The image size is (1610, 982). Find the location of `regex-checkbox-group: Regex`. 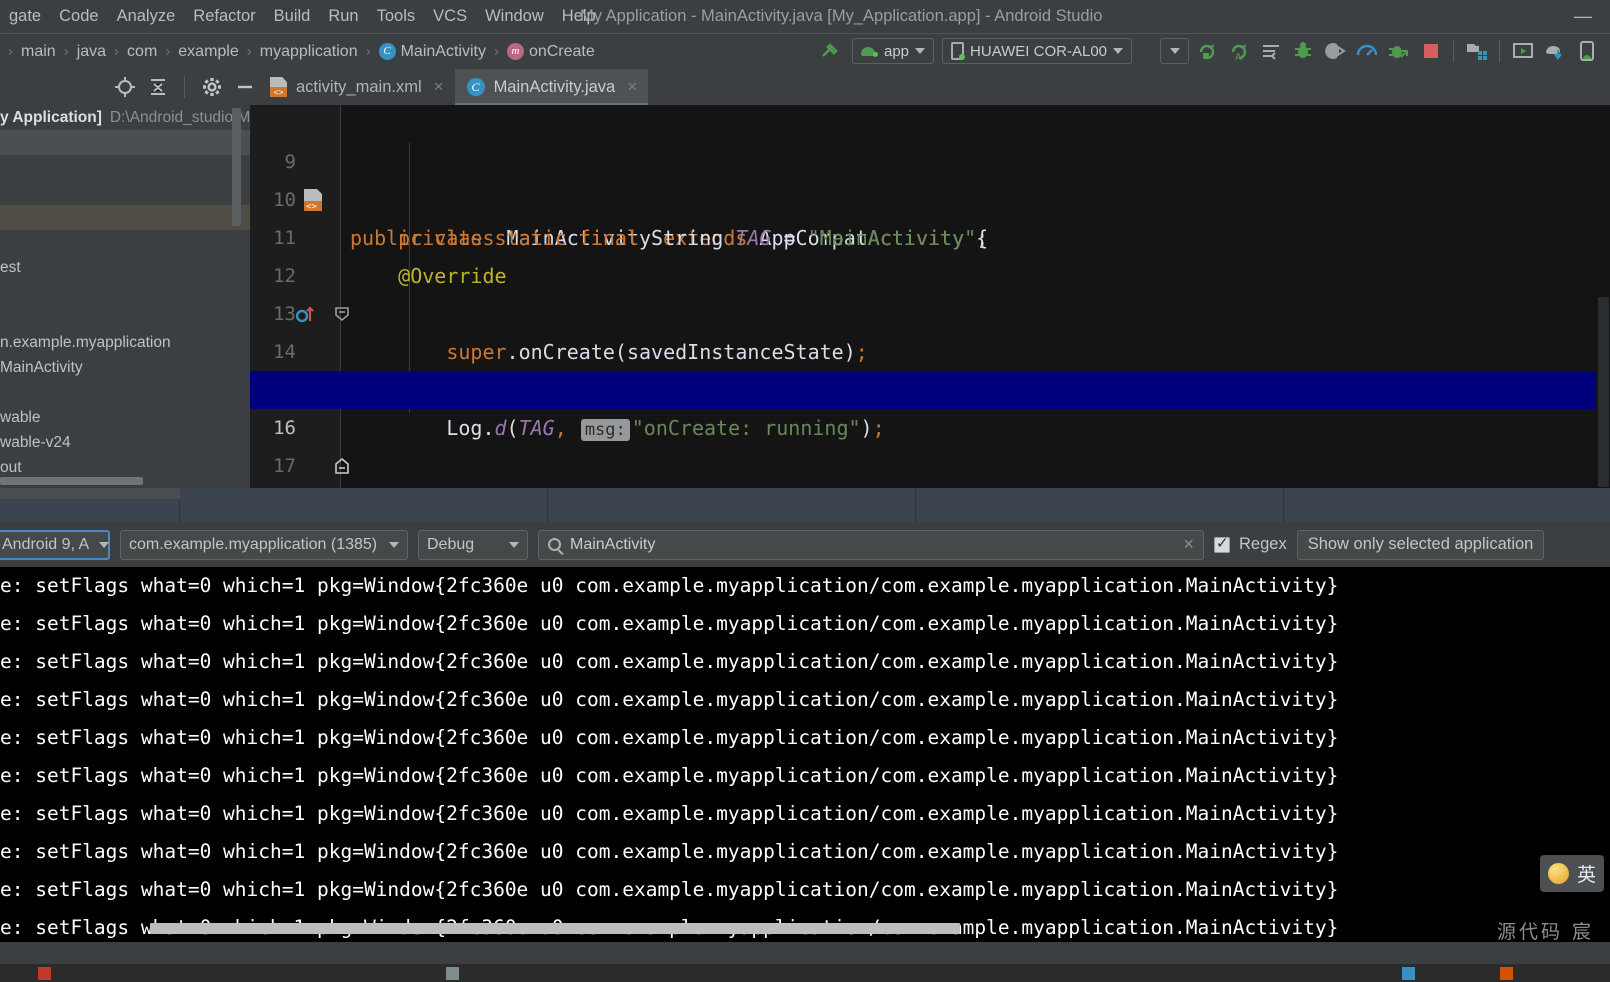

regex-checkbox-group: Regex is located at coordinates (1250, 544).